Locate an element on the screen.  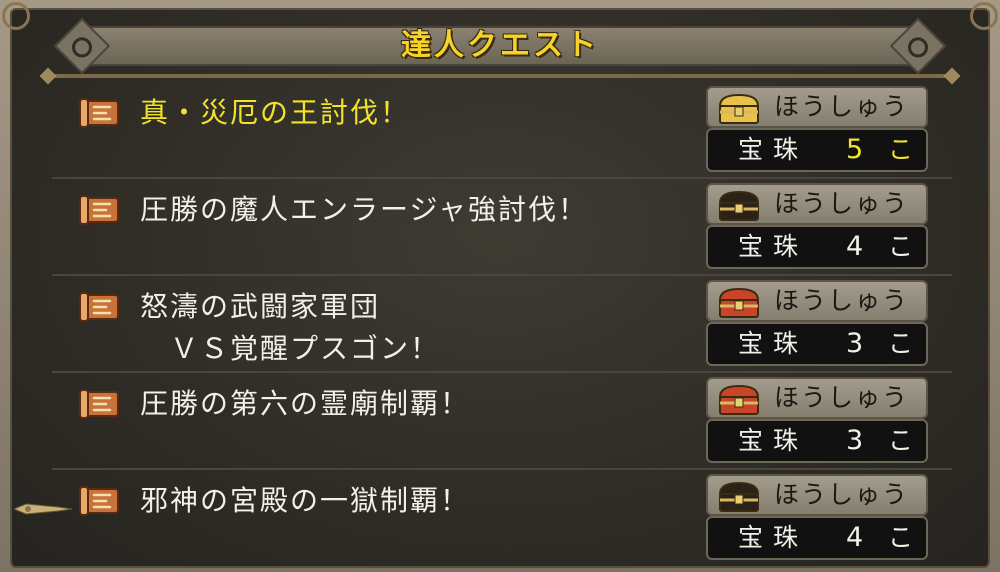
selection-cursor-icon is located at coordinates (43, 509).